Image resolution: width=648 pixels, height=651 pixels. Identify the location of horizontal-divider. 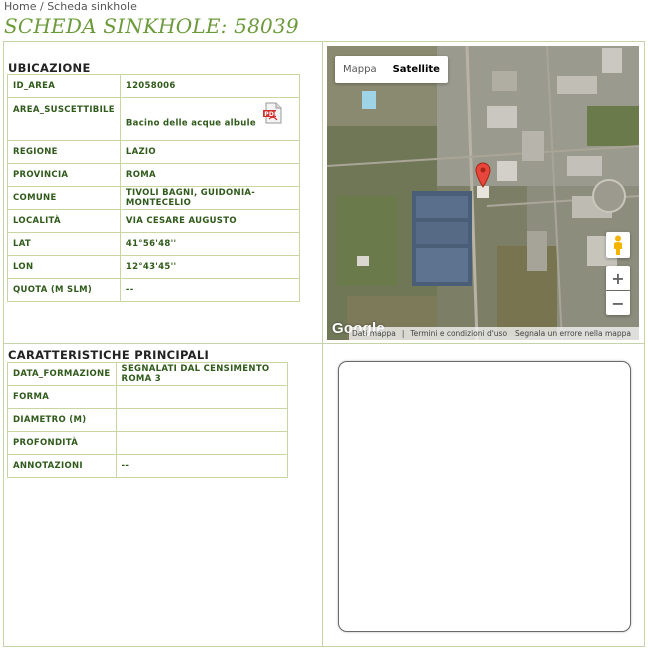
(324, 343).